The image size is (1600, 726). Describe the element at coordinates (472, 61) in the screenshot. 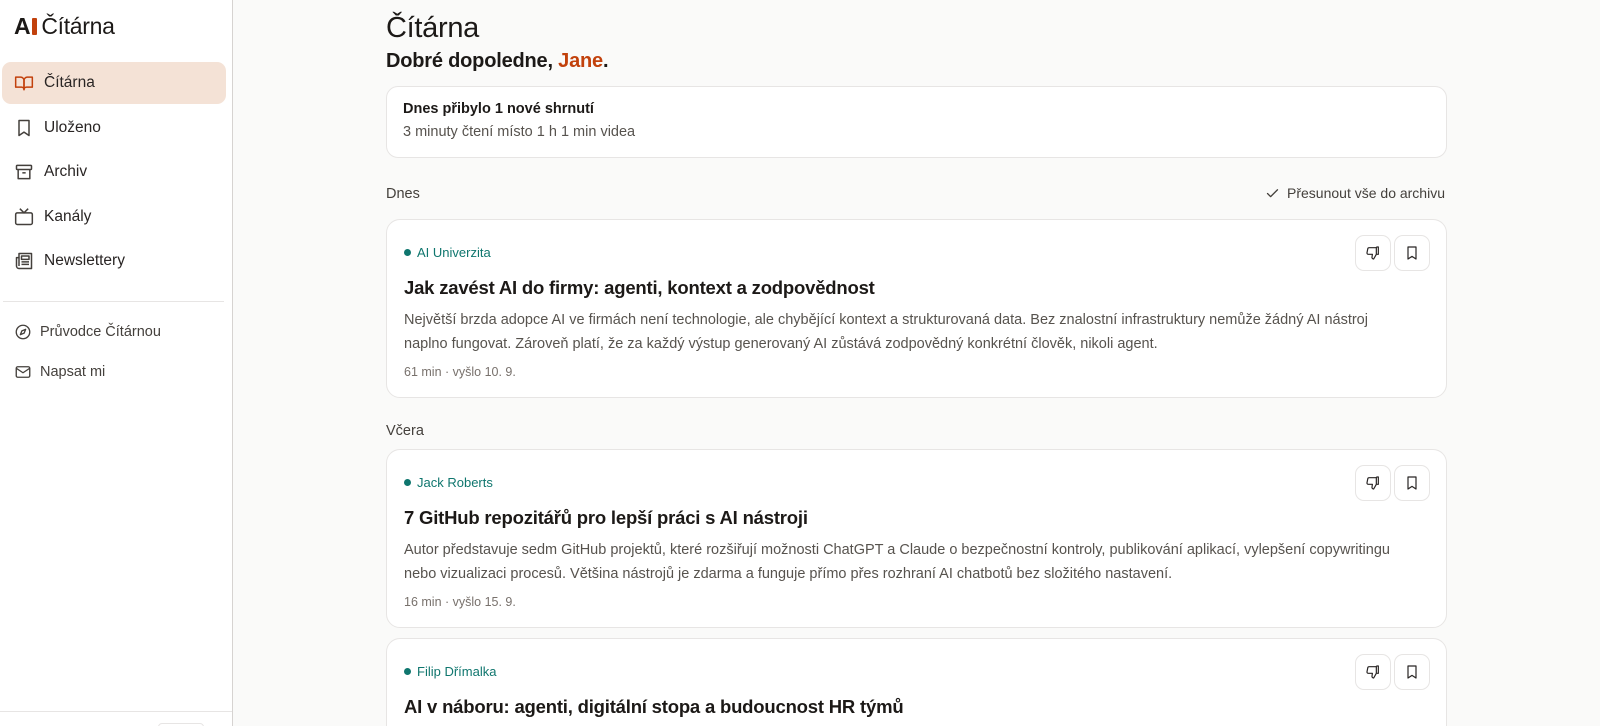

I see `greeting-prefix: Dobré dopoledne,` at that location.